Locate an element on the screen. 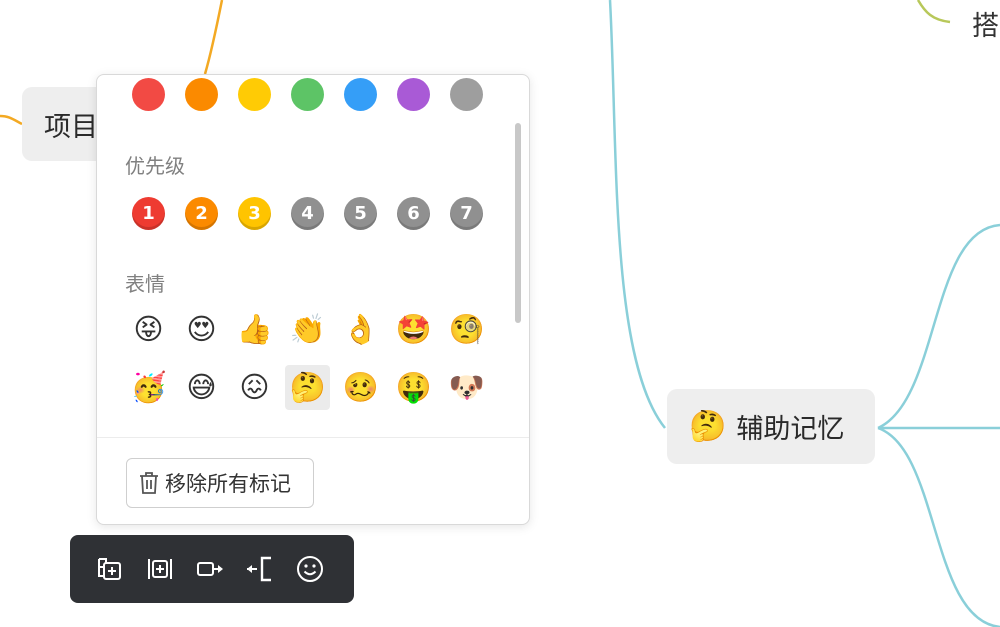 This screenshot has width=1000, height=627. add-parent-node-button is located at coordinates (110, 569).